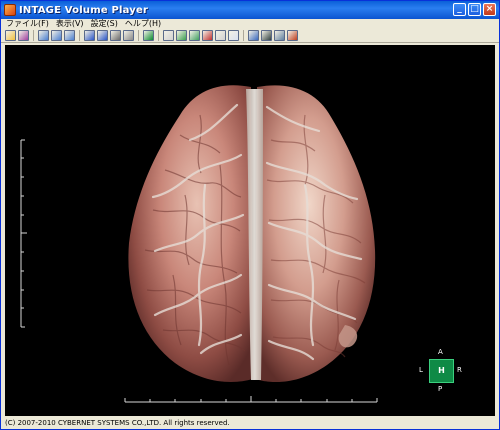 This screenshot has width=500, height=430. What do you see at coordinates (168, 35) in the screenshot?
I see `mip-icon` at bounding box center [168, 35].